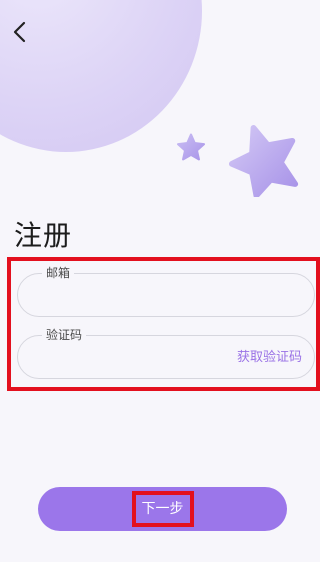 The image size is (320, 562). I want to click on next-step-button: 下一步, so click(162, 509).